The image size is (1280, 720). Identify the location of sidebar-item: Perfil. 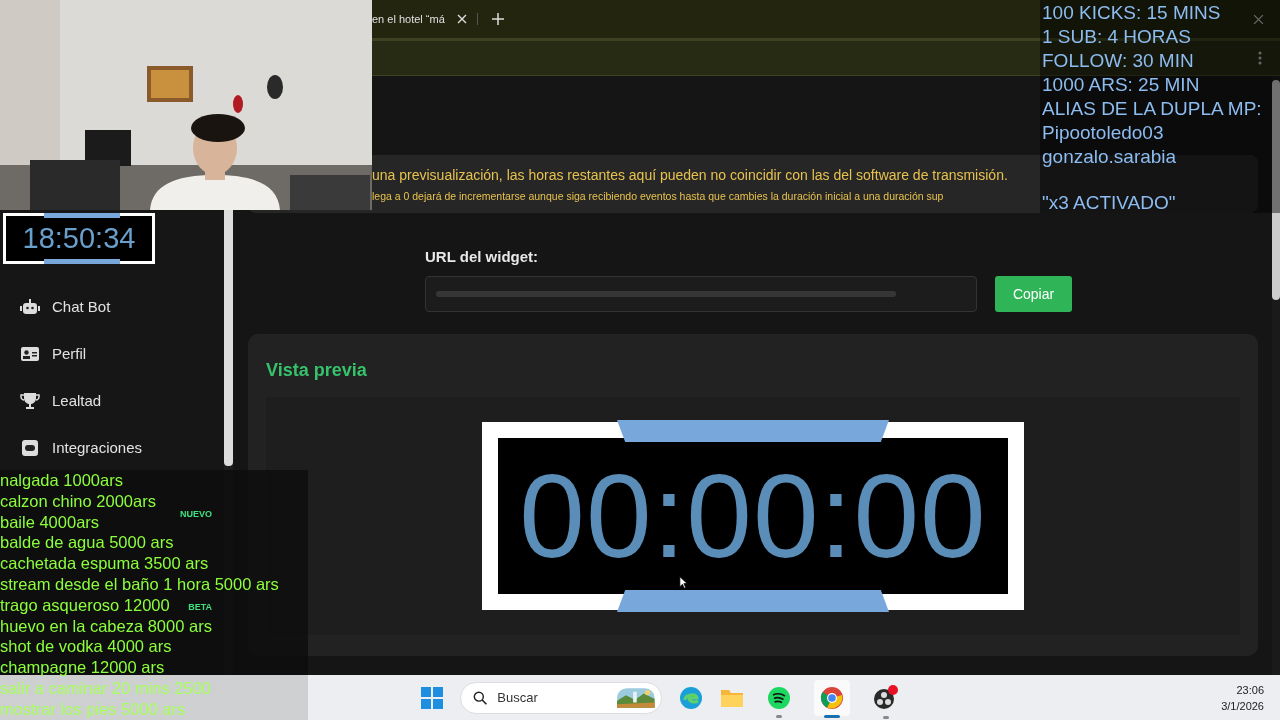
(122, 353).